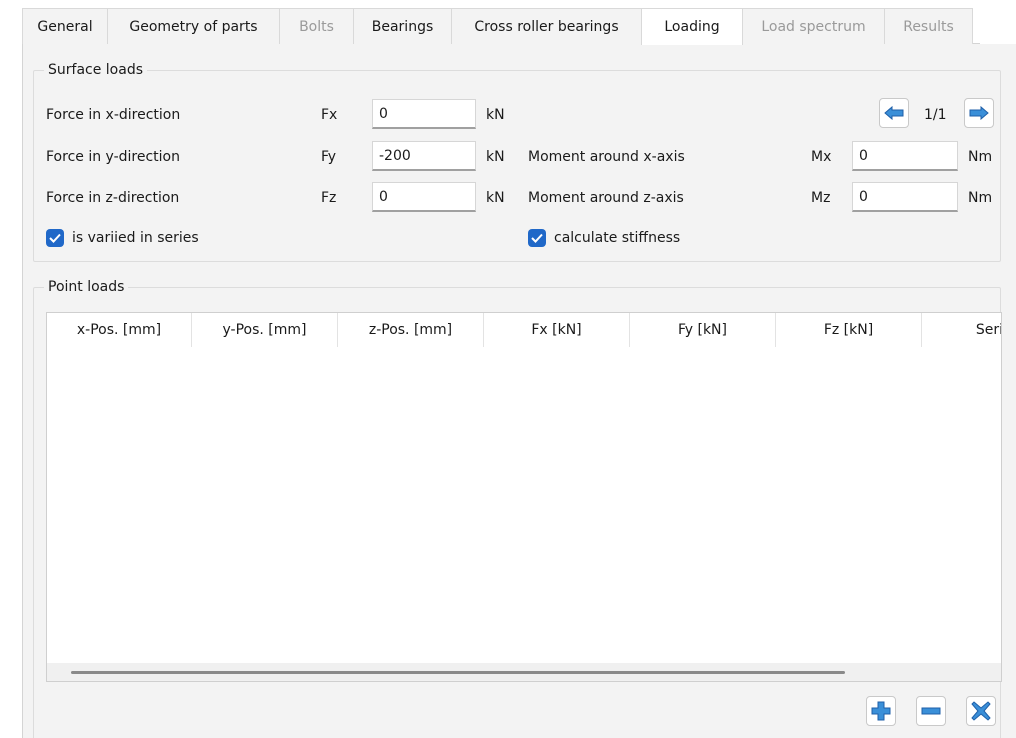  I want to click on tab-general: General, so click(65, 26).